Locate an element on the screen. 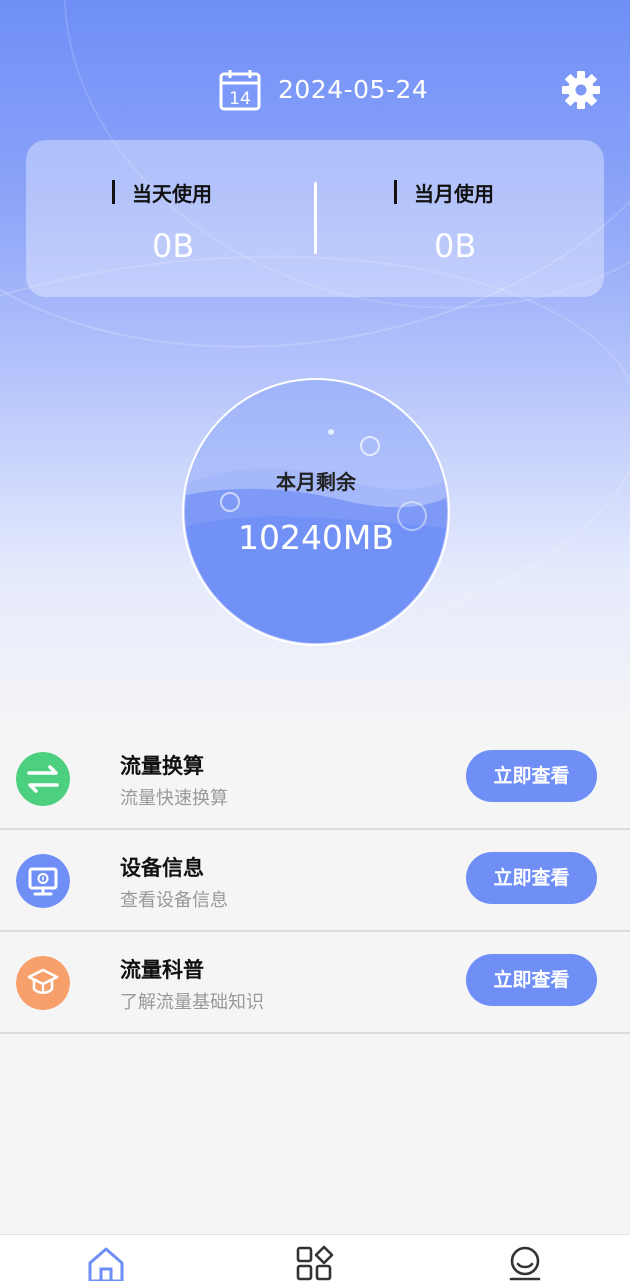 Image resolution: width=630 pixels, height=1281 pixels. date-row: 14 2024-05-24 is located at coordinates (315, 91).